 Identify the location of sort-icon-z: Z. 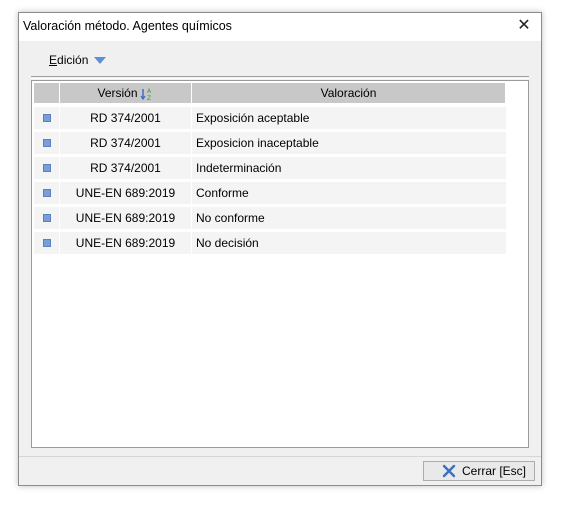
(149, 98).